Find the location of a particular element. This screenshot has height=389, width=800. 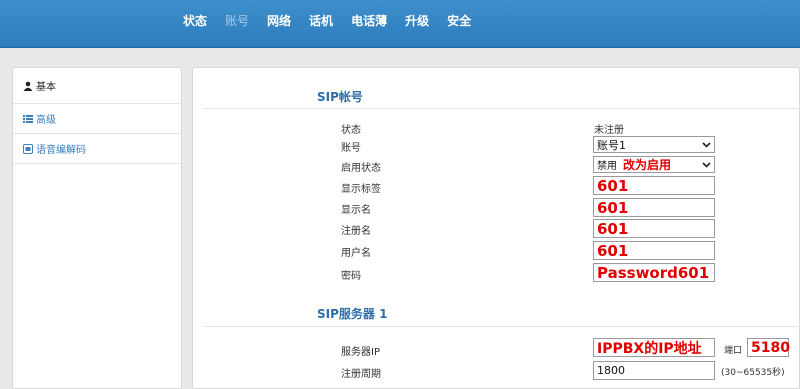

nav-status: 状态 is located at coordinates (195, 20).